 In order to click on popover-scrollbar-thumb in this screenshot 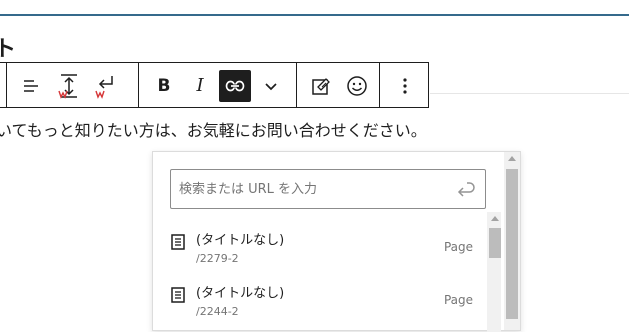, I will do `click(512, 244)`.